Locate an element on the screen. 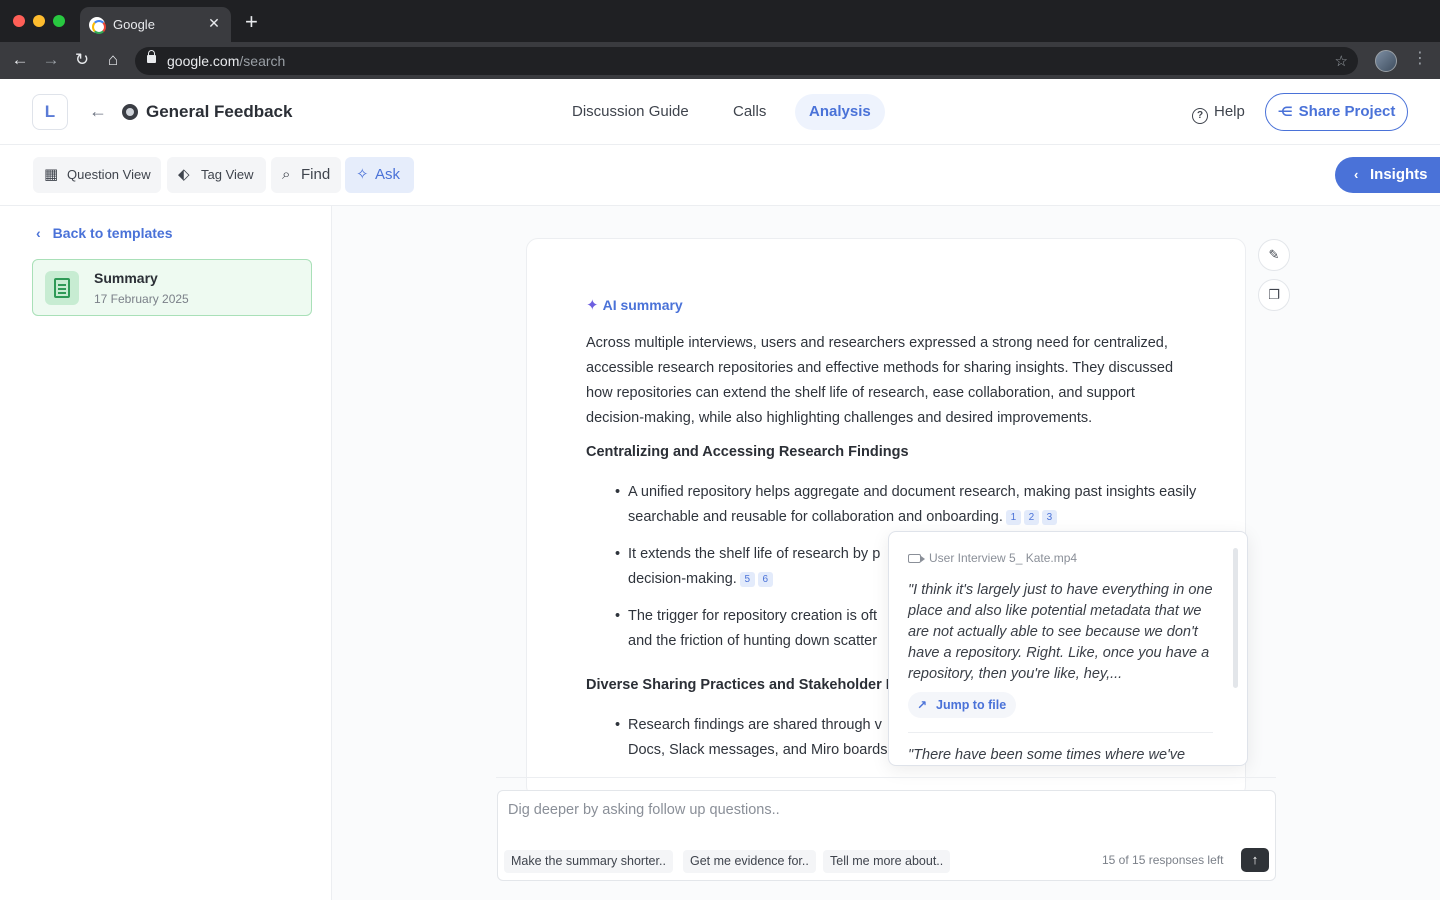 This screenshot has width=1440, height=900. citation-badge: 1 is located at coordinates (1013, 517).